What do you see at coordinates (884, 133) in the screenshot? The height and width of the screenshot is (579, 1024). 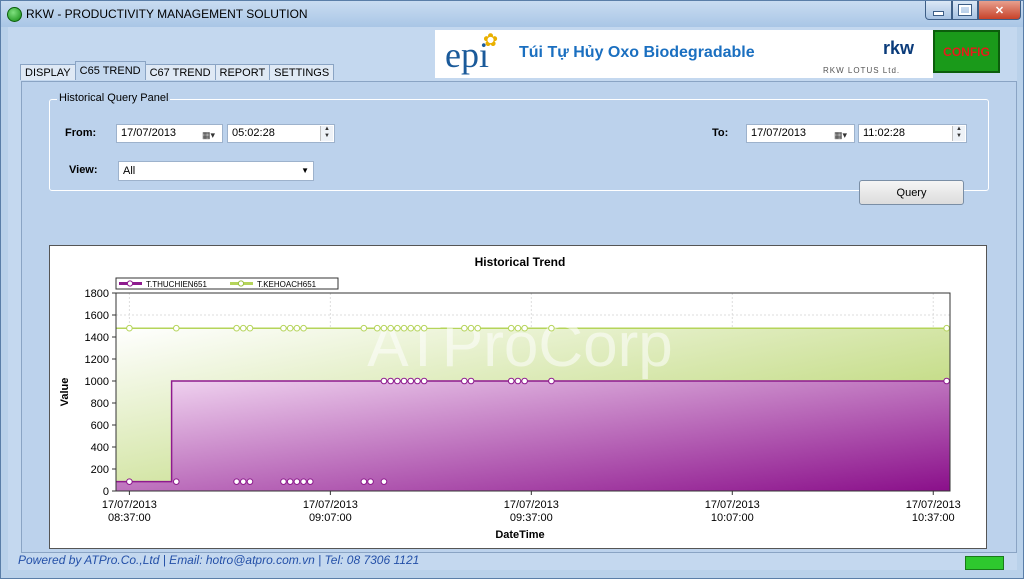 I see `to-time-value: 11:02:28` at bounding box center [884, 133].